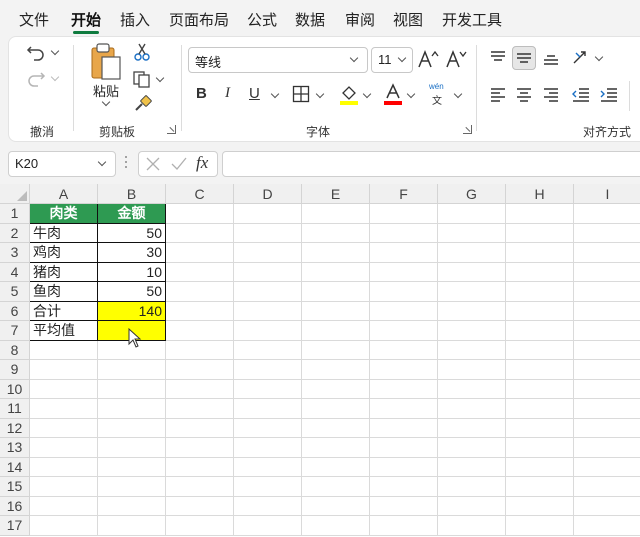 The height and width of the screenshot is (537, 640). What do you see at coordinates (411, 94) in the screenshot?
I see `font-color-dropdown-icon` at bounding box center [411, 94].